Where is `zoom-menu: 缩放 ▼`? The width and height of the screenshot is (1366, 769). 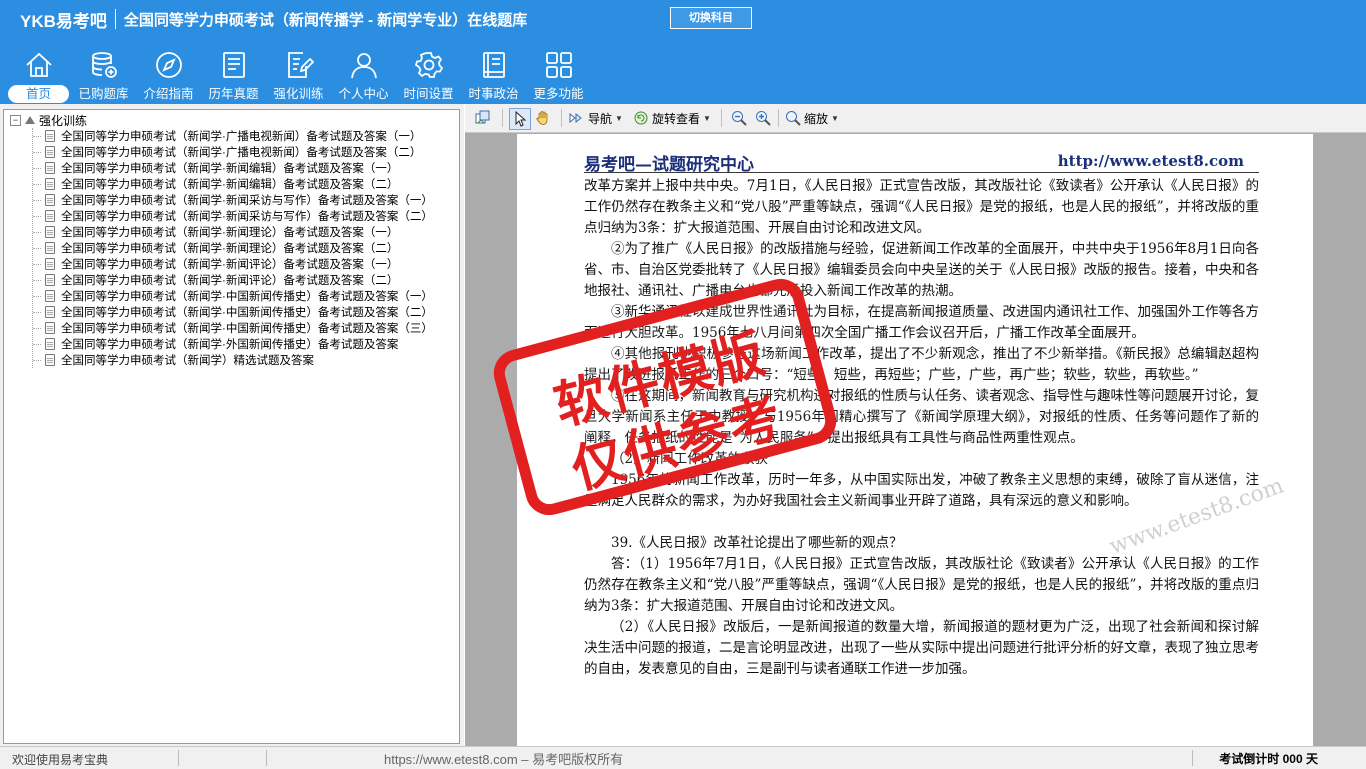 zoom-menu: 缩放 ▼ is located at coordinates (812, 118).